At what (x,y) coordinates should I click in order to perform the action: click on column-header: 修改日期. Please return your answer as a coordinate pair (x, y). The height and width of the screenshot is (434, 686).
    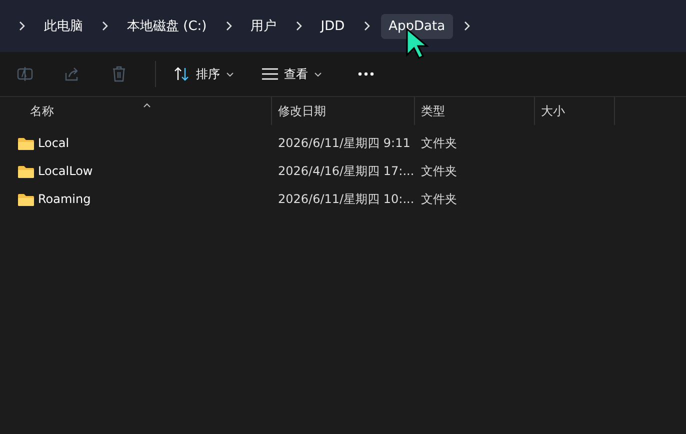
    Looking at the image, I should click on (302, 111).